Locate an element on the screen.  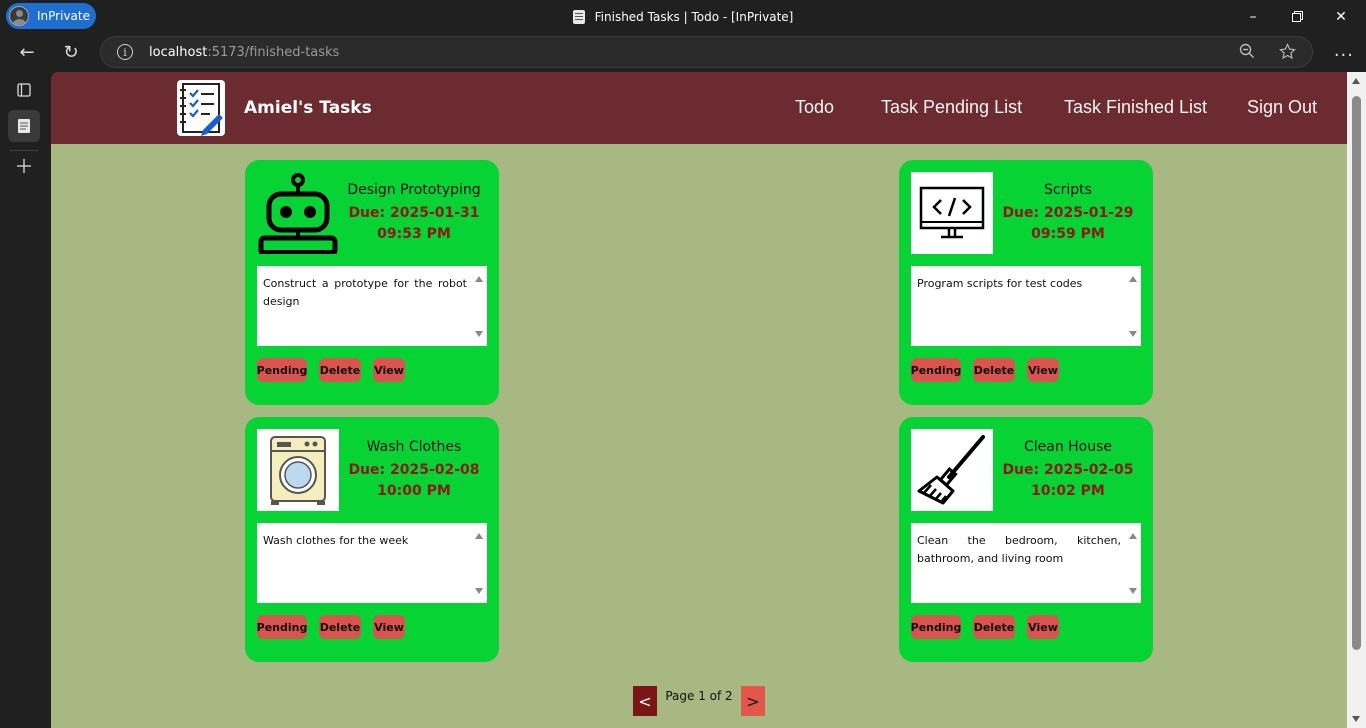
task-due-time: 10:00 PM is located at coordinates (414, 491).